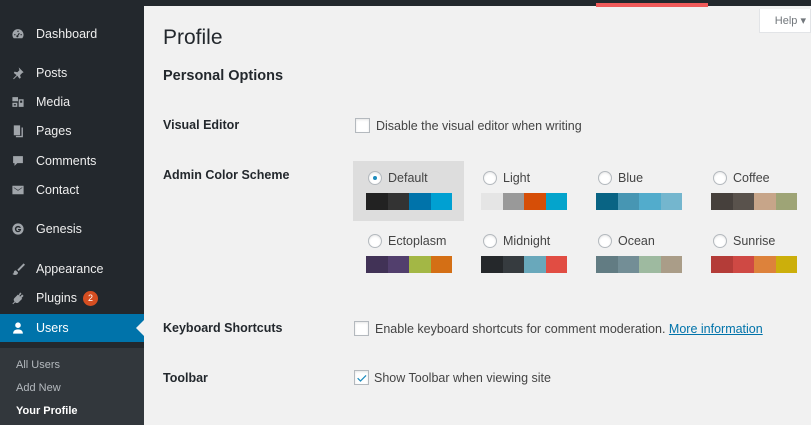 The height and width of the screenshot is (425, 811). I want to click on media-icon, so click(18, 102).